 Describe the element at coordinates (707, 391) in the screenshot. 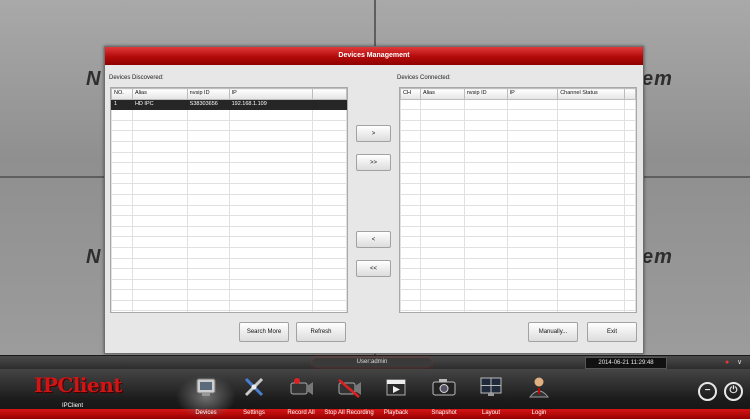

I see `minimize-icon: −` at that location.